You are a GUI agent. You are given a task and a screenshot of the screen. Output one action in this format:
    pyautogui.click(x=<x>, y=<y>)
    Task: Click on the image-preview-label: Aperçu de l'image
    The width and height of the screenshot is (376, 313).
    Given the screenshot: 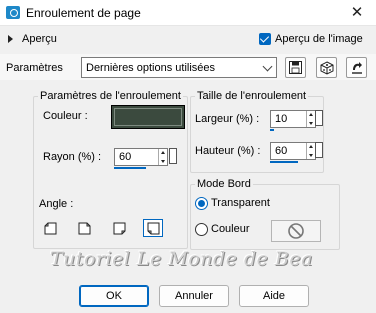 What is the action you would take?
    pyautogui.click(x=319, y=39)
    